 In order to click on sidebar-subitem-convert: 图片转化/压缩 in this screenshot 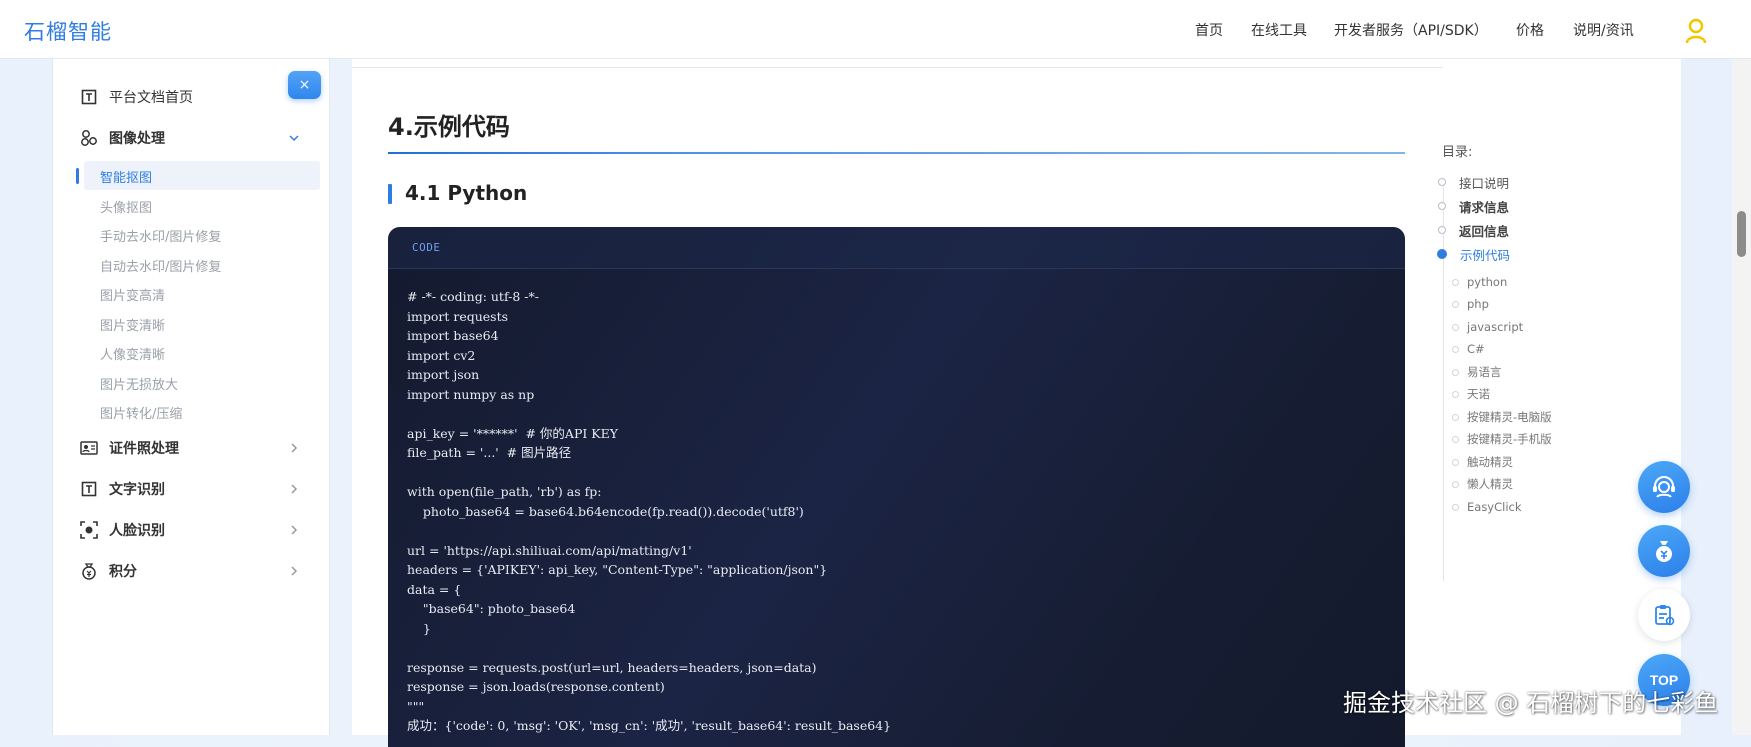, I will do `click(141, 412)`.